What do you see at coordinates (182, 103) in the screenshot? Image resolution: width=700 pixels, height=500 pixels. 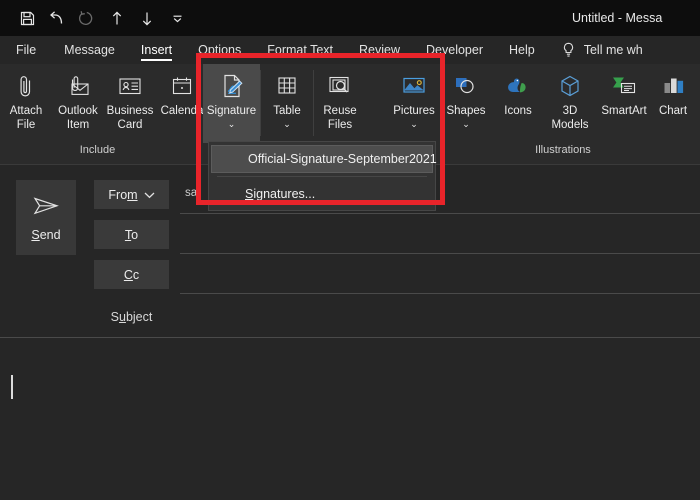 I see `ribbon-button-calendar: Calenda` at bounding box center [182, 103].